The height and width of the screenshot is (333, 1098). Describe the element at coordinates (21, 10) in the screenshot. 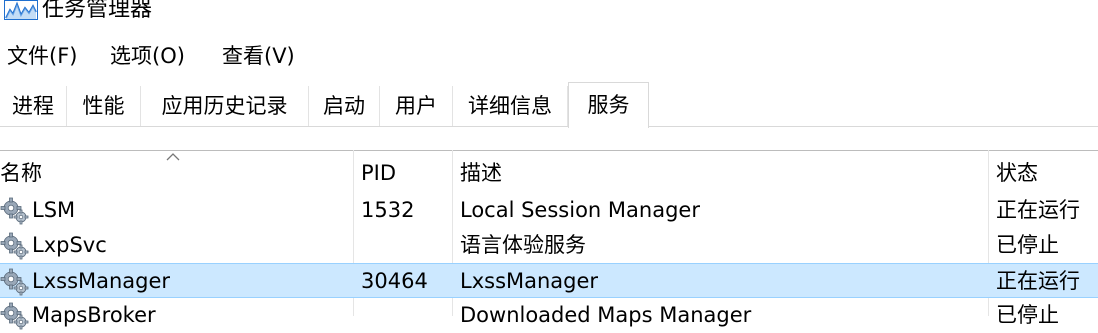

I see `performance-graph-icon` at that location.